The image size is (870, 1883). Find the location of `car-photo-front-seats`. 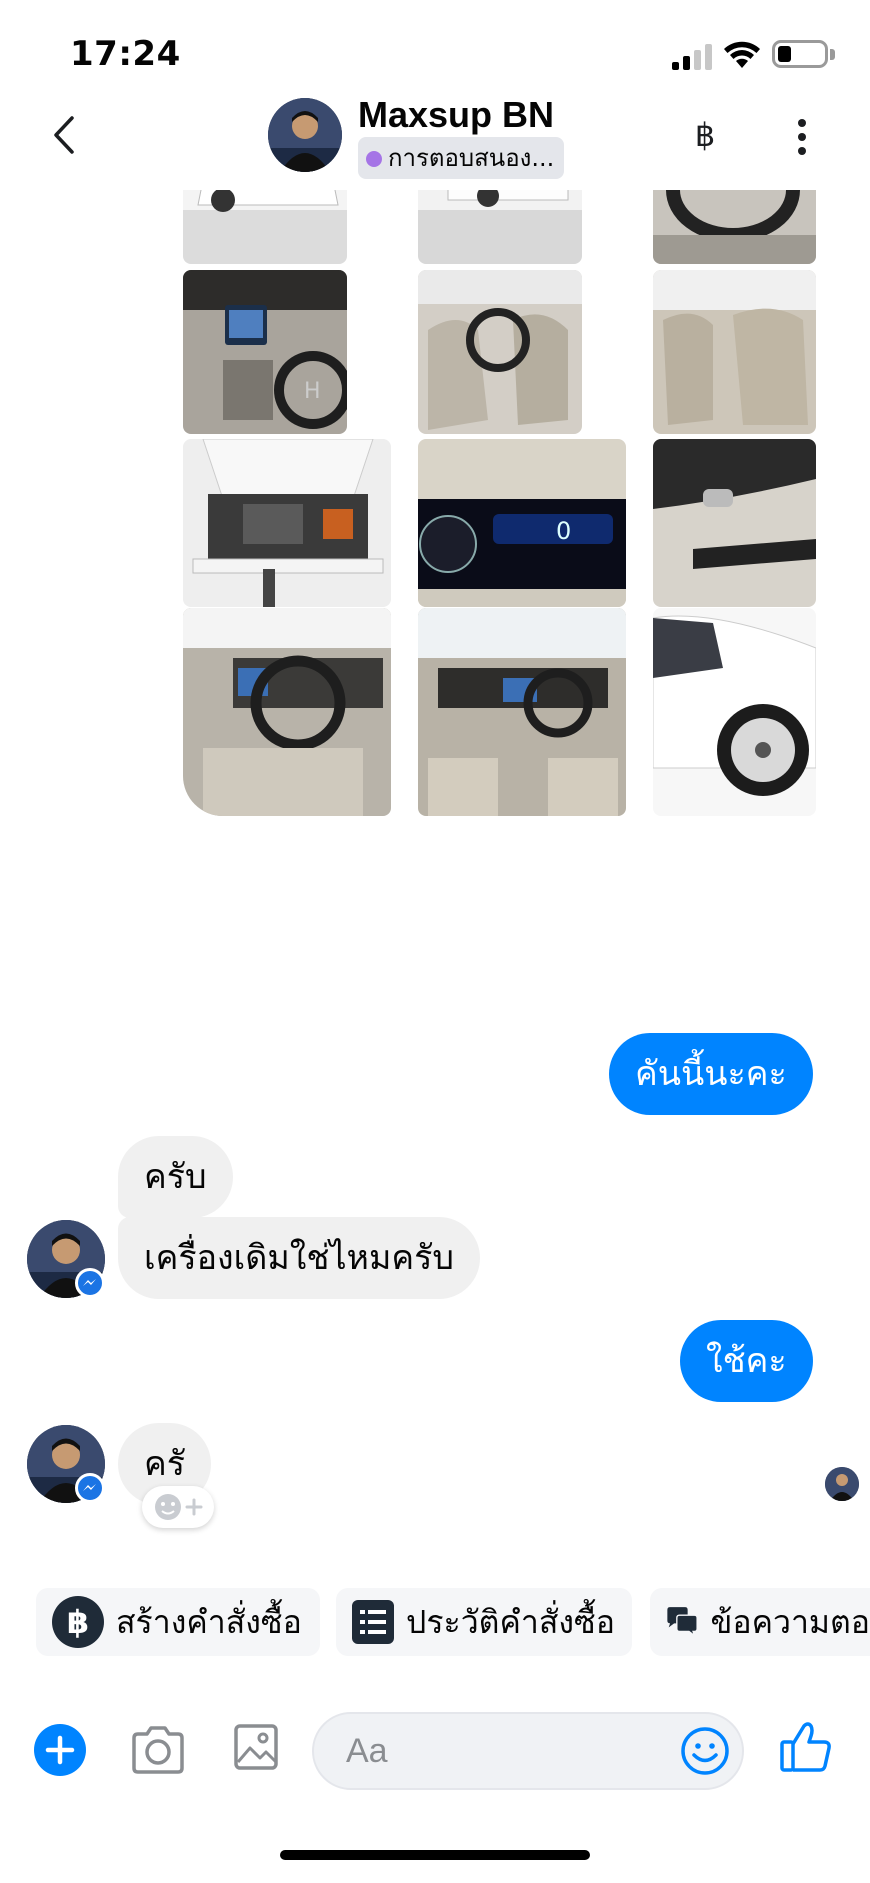

car-photo-front-seats is located at coordinates (500, 352).